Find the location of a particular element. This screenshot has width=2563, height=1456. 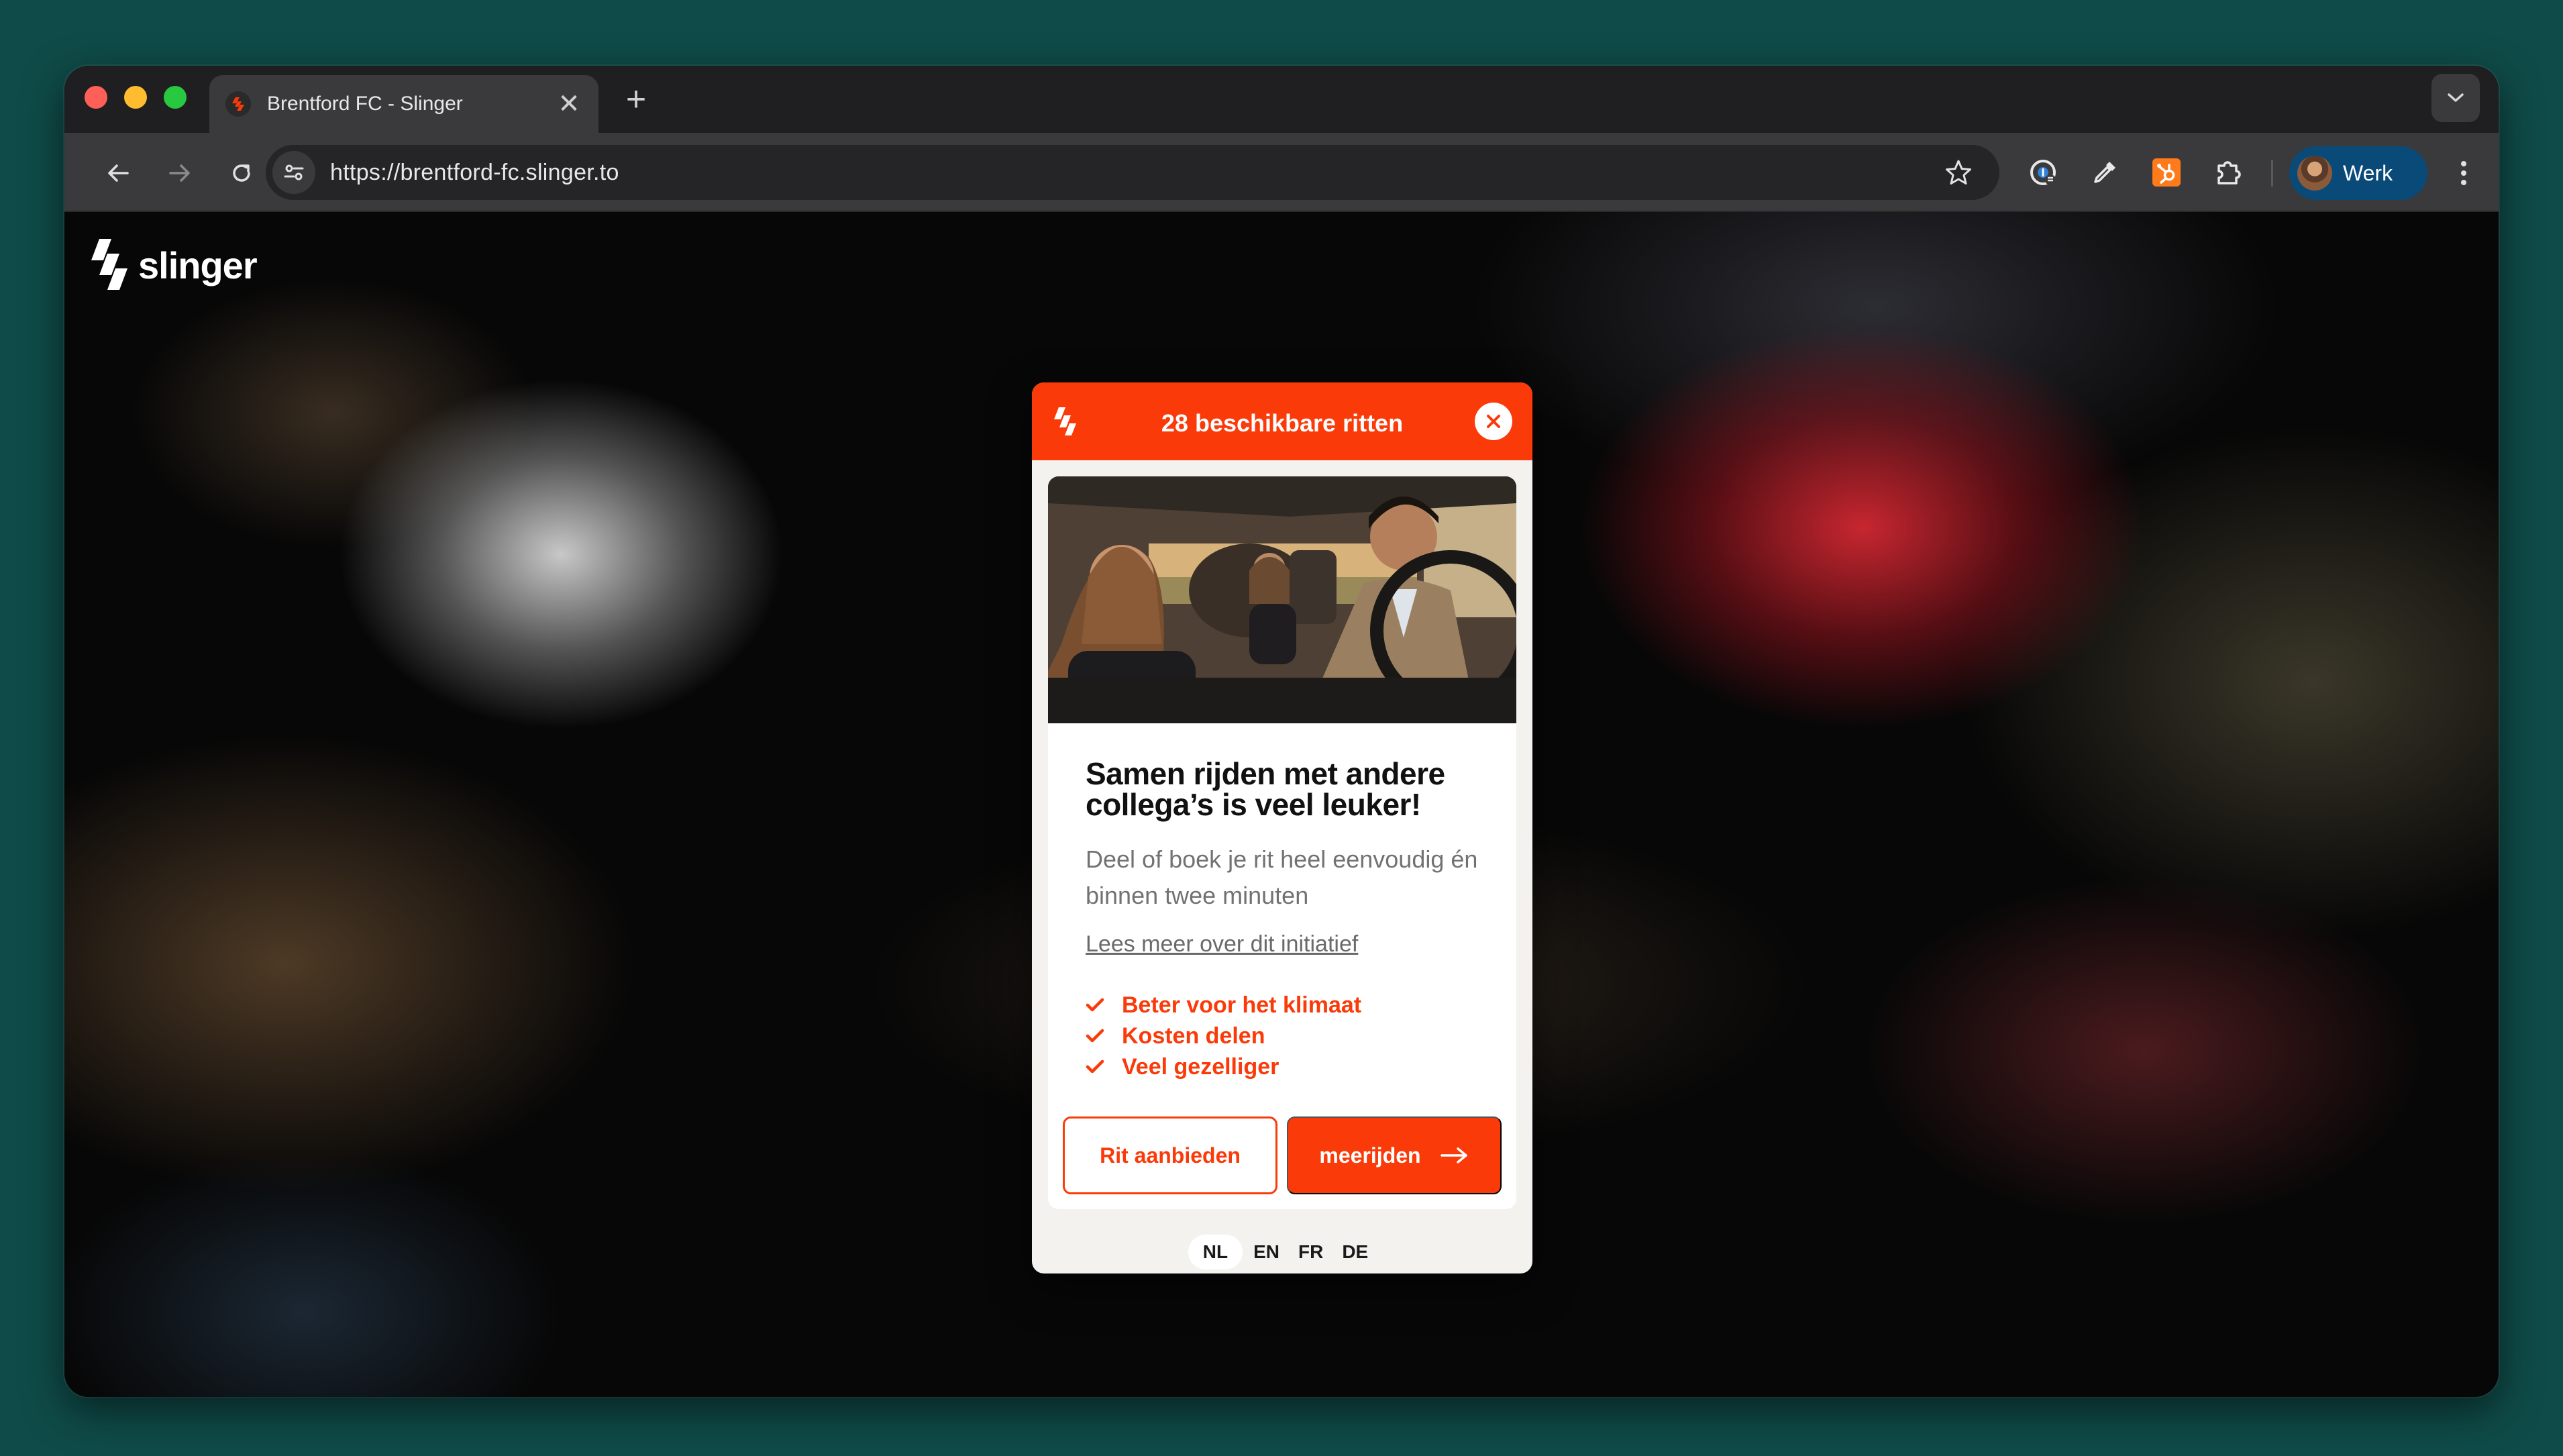

new-tab-button: + is located at coordinates (636, 99).